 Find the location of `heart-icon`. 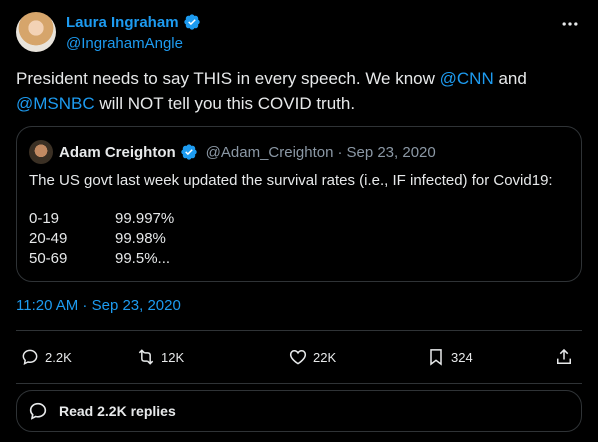

heart-icon is located at coordinates (298, 357).